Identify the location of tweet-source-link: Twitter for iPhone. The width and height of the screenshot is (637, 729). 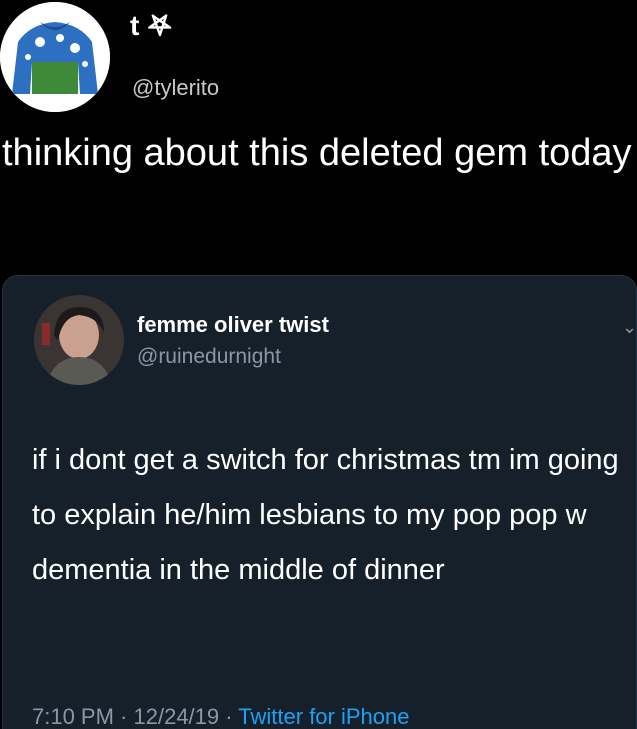
(323, 716).